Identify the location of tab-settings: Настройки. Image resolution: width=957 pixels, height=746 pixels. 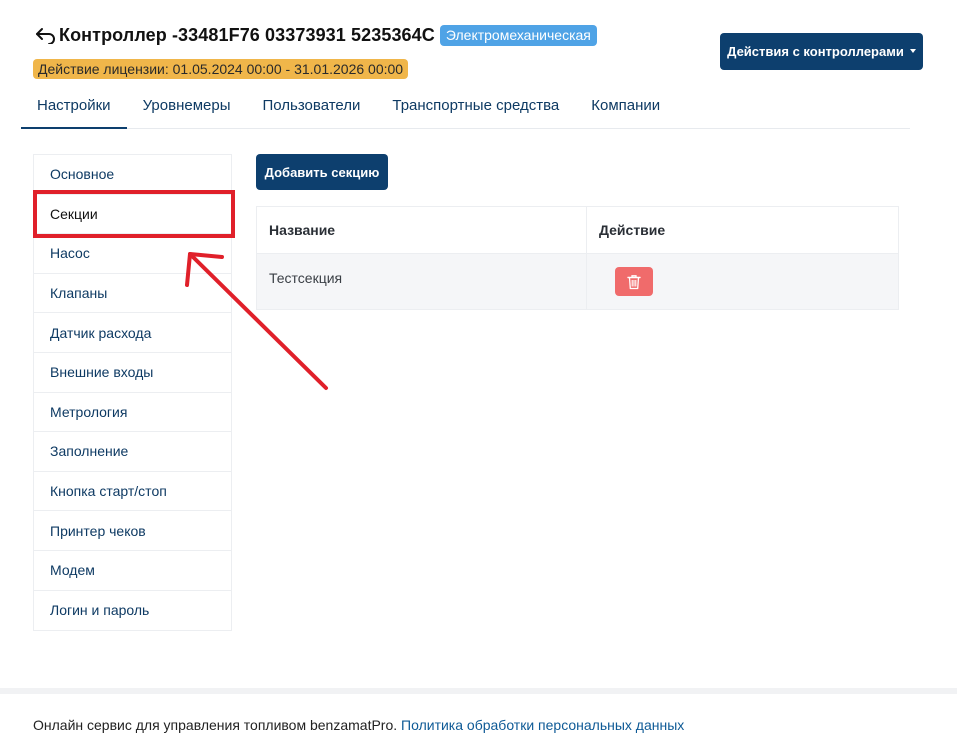
(74, 107).